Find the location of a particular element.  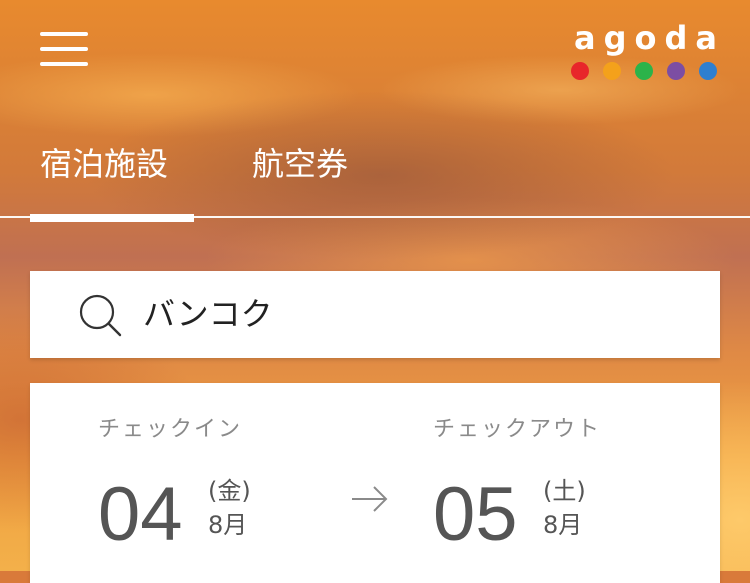

logo-dot-blue is located at coordinates (708, 71).